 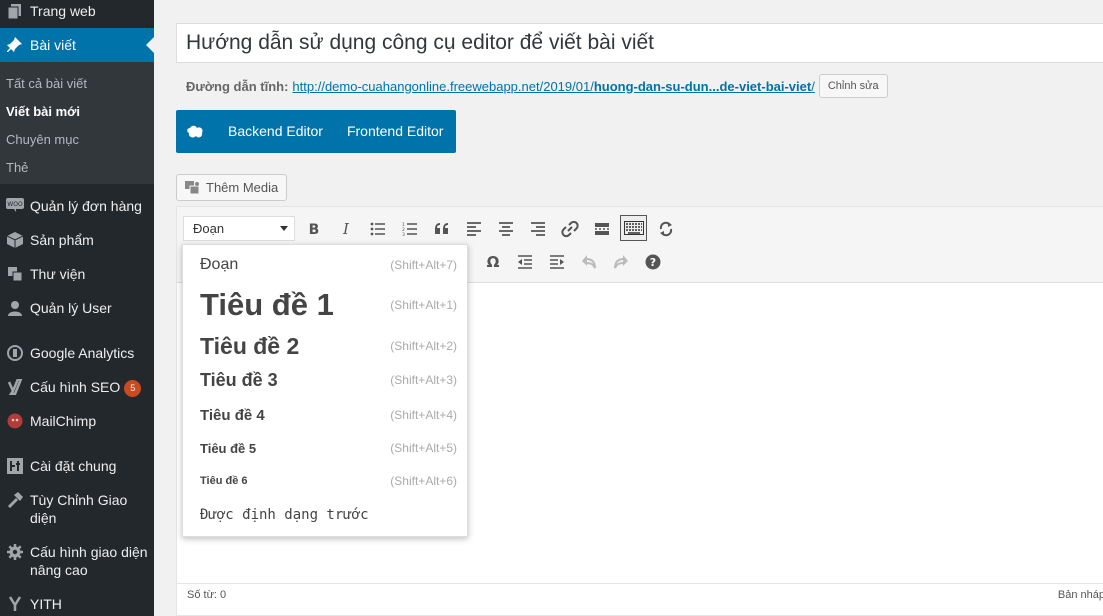 I want to click on format-option-shortcut: (Shift+Alt+4), so click(x=423, y=415).